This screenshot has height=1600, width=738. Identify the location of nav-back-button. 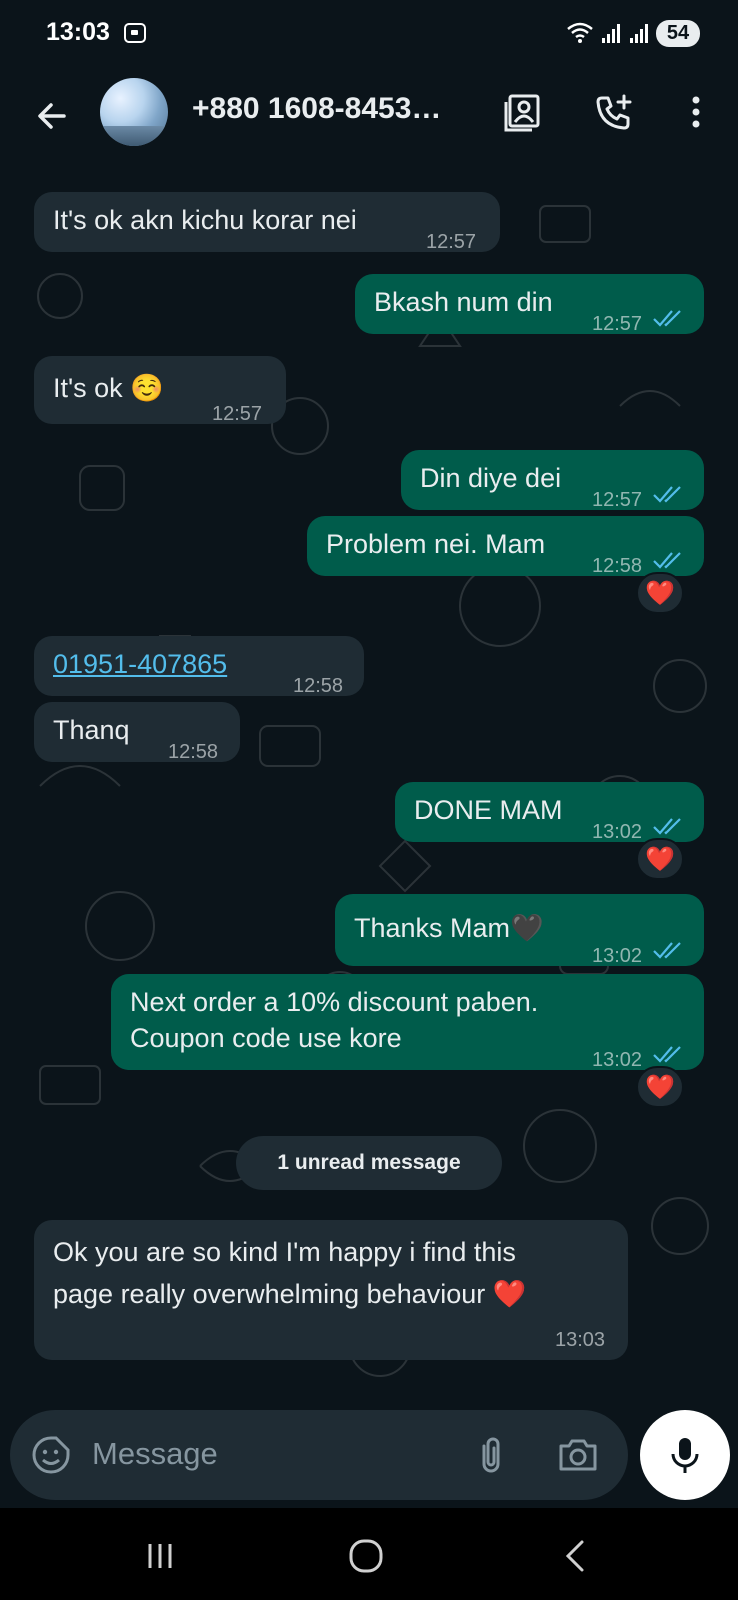
(576, 1556).